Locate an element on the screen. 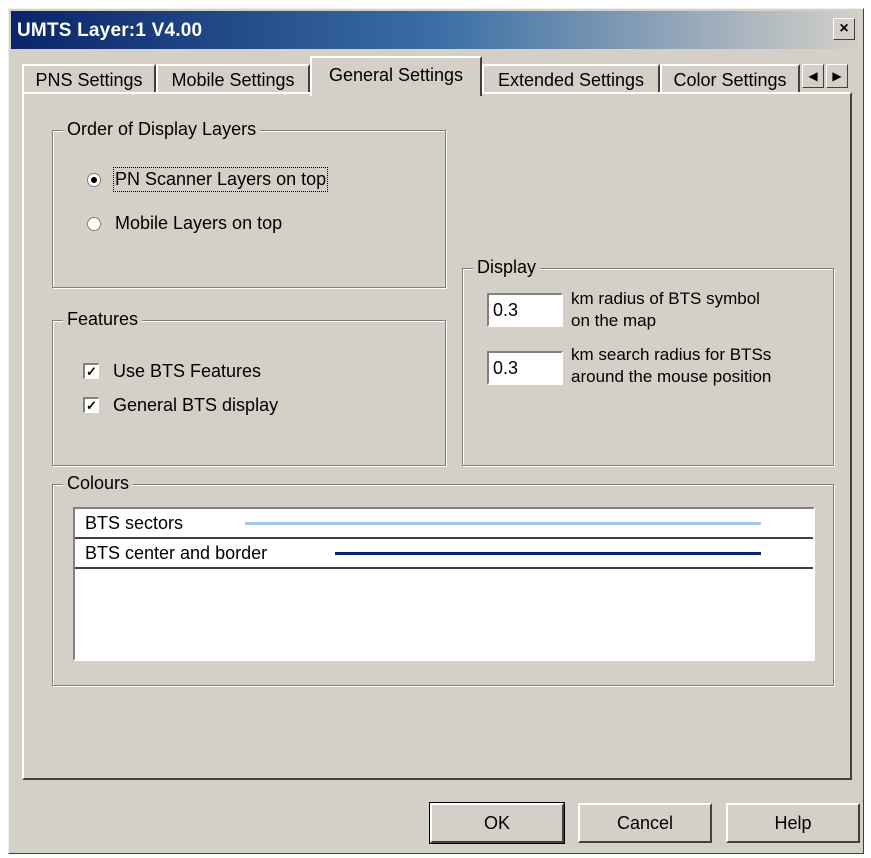 The width and height of the screenshot is (871, 858). title-bar: UMTS Layer:1 V4.00 × is located at coordinates (436, 30).